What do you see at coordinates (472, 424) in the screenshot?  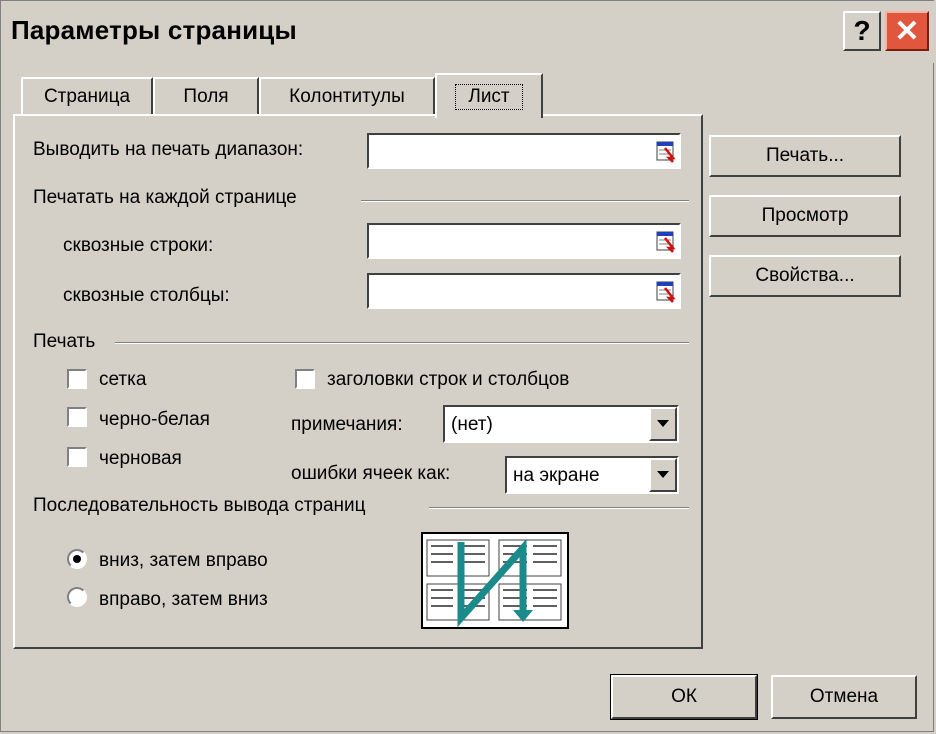 I see `comments-value: (нет)` at bounding box center [472, 424].